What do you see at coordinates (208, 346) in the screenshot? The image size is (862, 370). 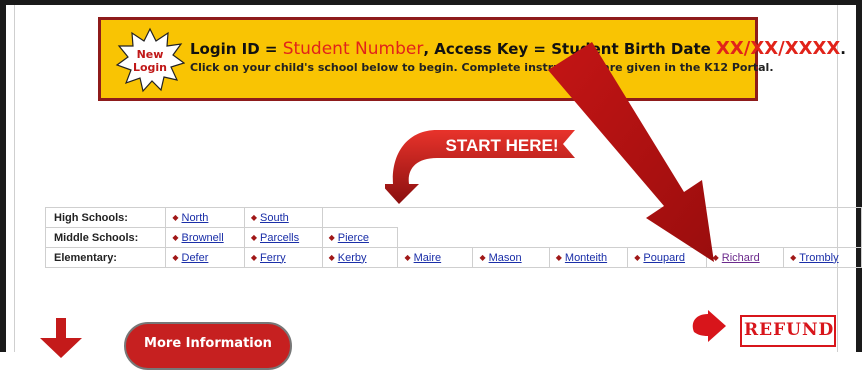 I see `more-information-button: More Information` at bounding box center [208, 346].